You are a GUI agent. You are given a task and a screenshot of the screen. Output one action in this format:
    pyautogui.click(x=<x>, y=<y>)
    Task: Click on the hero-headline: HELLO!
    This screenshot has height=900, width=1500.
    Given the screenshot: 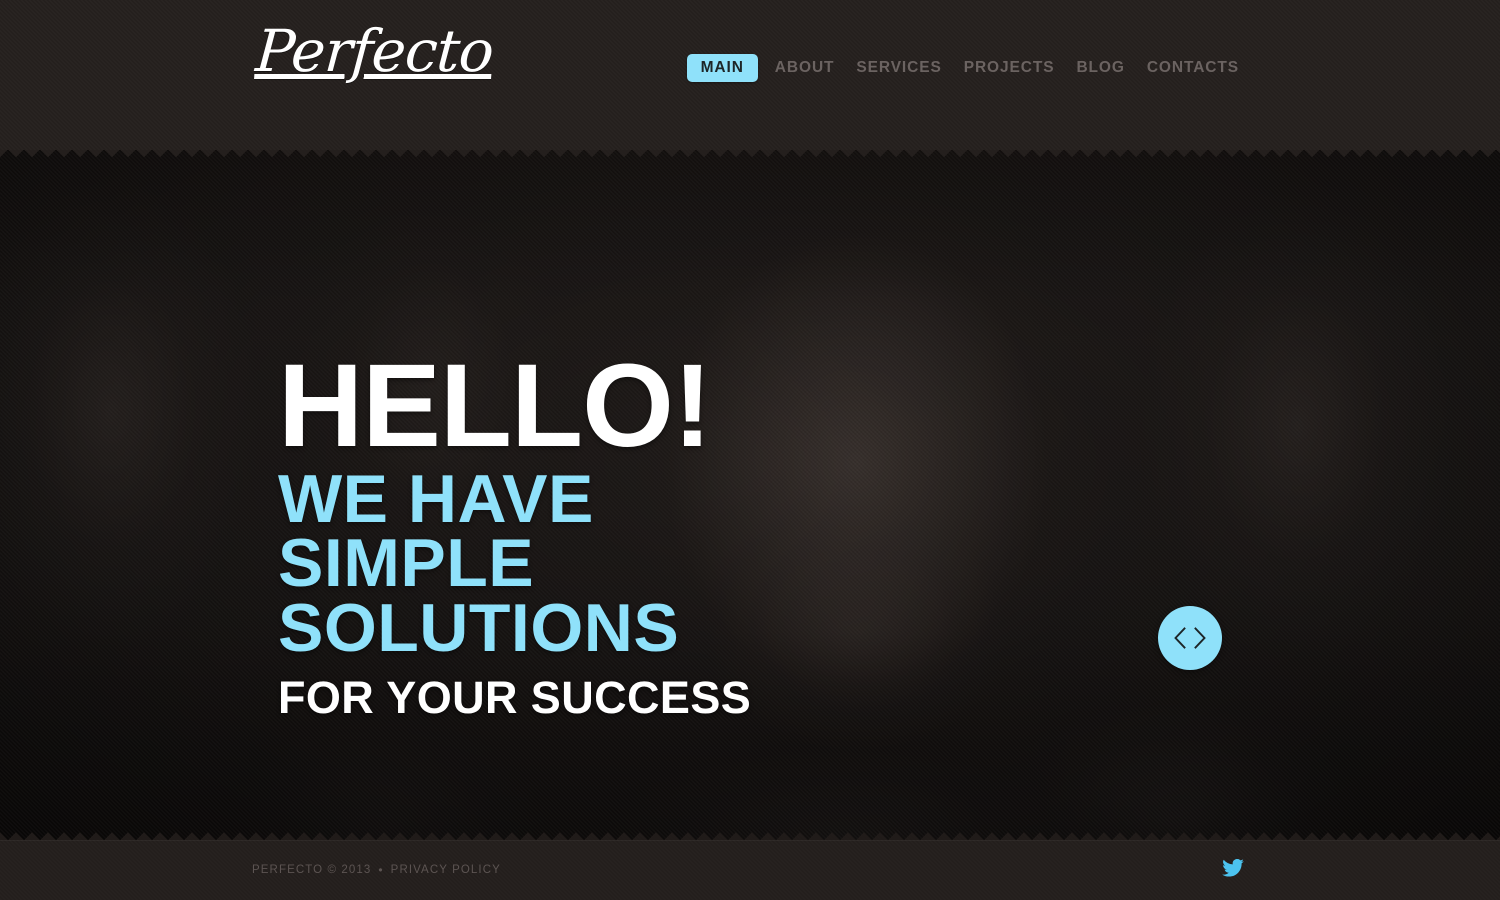 What is the action you would take?
    pyautogui.click(x=495, y=406)
    